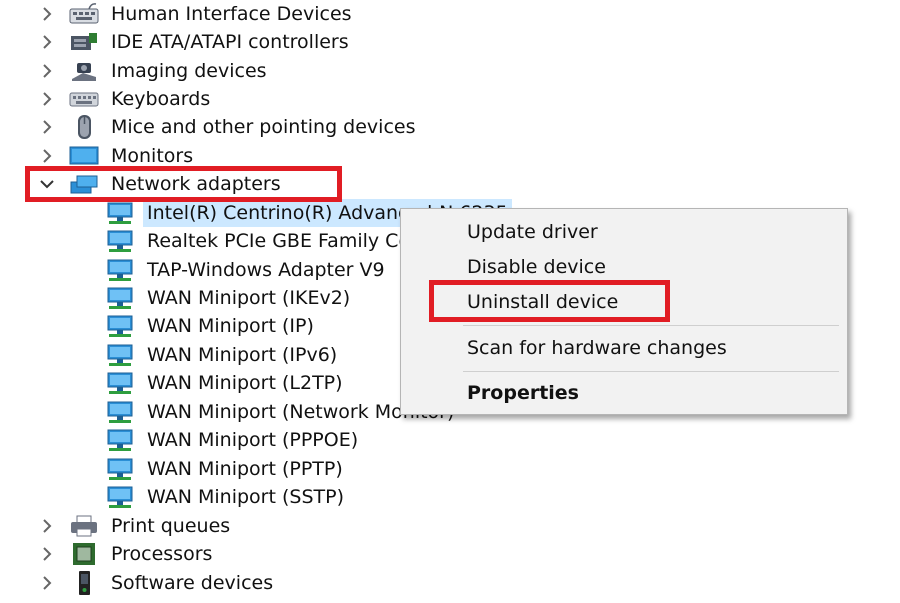 This screenshot has width=900, height=603. I want to click on tree-item-human-interface-devices: Human Interface Devices, so click(196, 14).